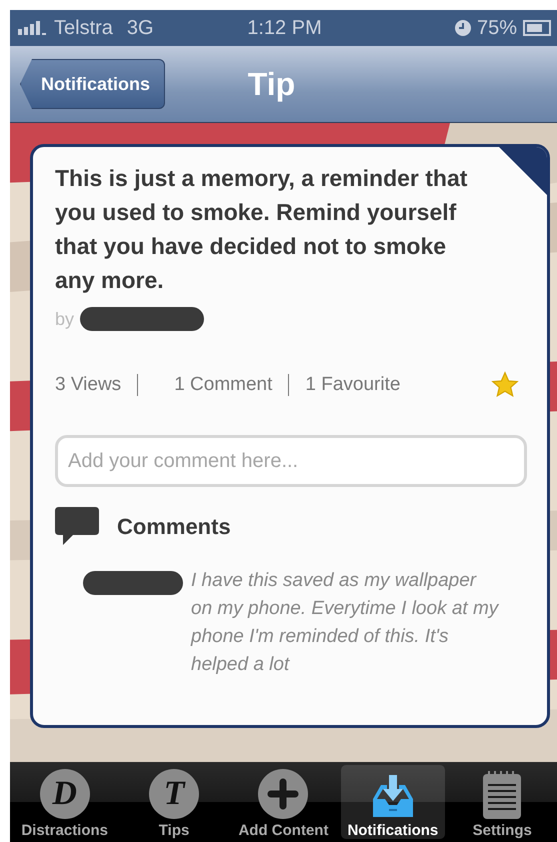 The image size is (557, 842). Describe the element at coordinates (502, 795) in the screenshot. I see `notepad-icon` at that location.